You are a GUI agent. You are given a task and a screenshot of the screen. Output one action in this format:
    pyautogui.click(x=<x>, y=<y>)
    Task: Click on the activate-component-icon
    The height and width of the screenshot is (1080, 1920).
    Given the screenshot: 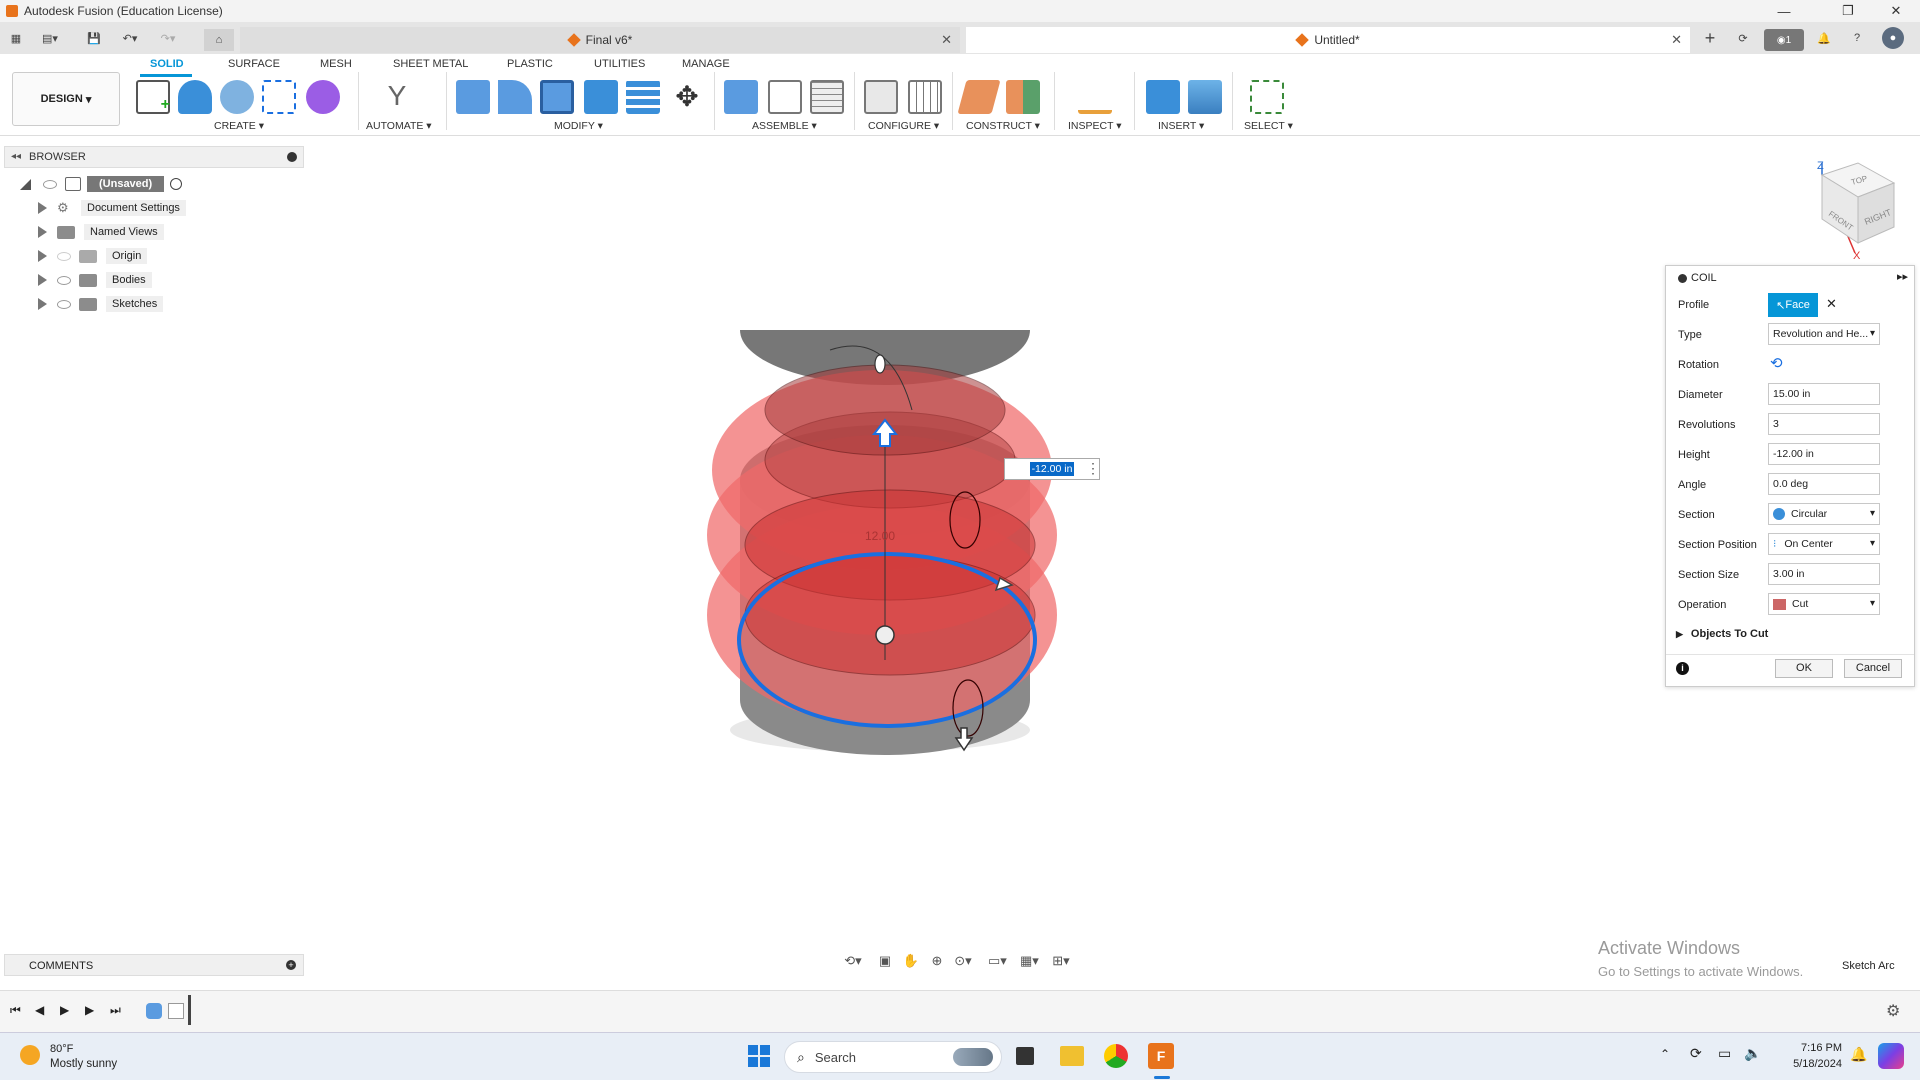 What is the action you would take?
    pyautogui.click(x=176, y=184)
    